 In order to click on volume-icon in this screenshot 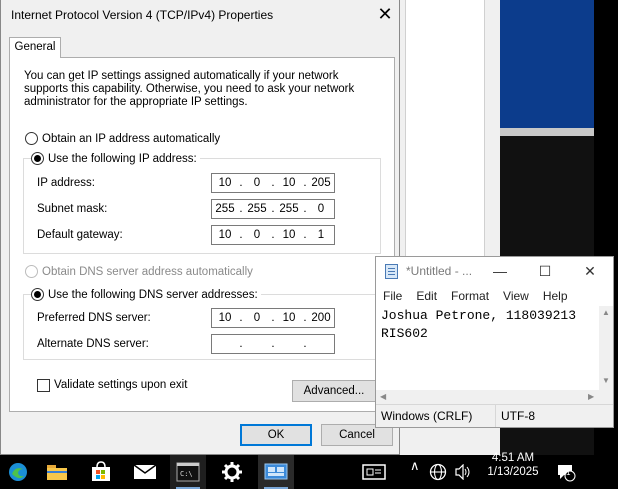, I will do `click(463, 472)`.